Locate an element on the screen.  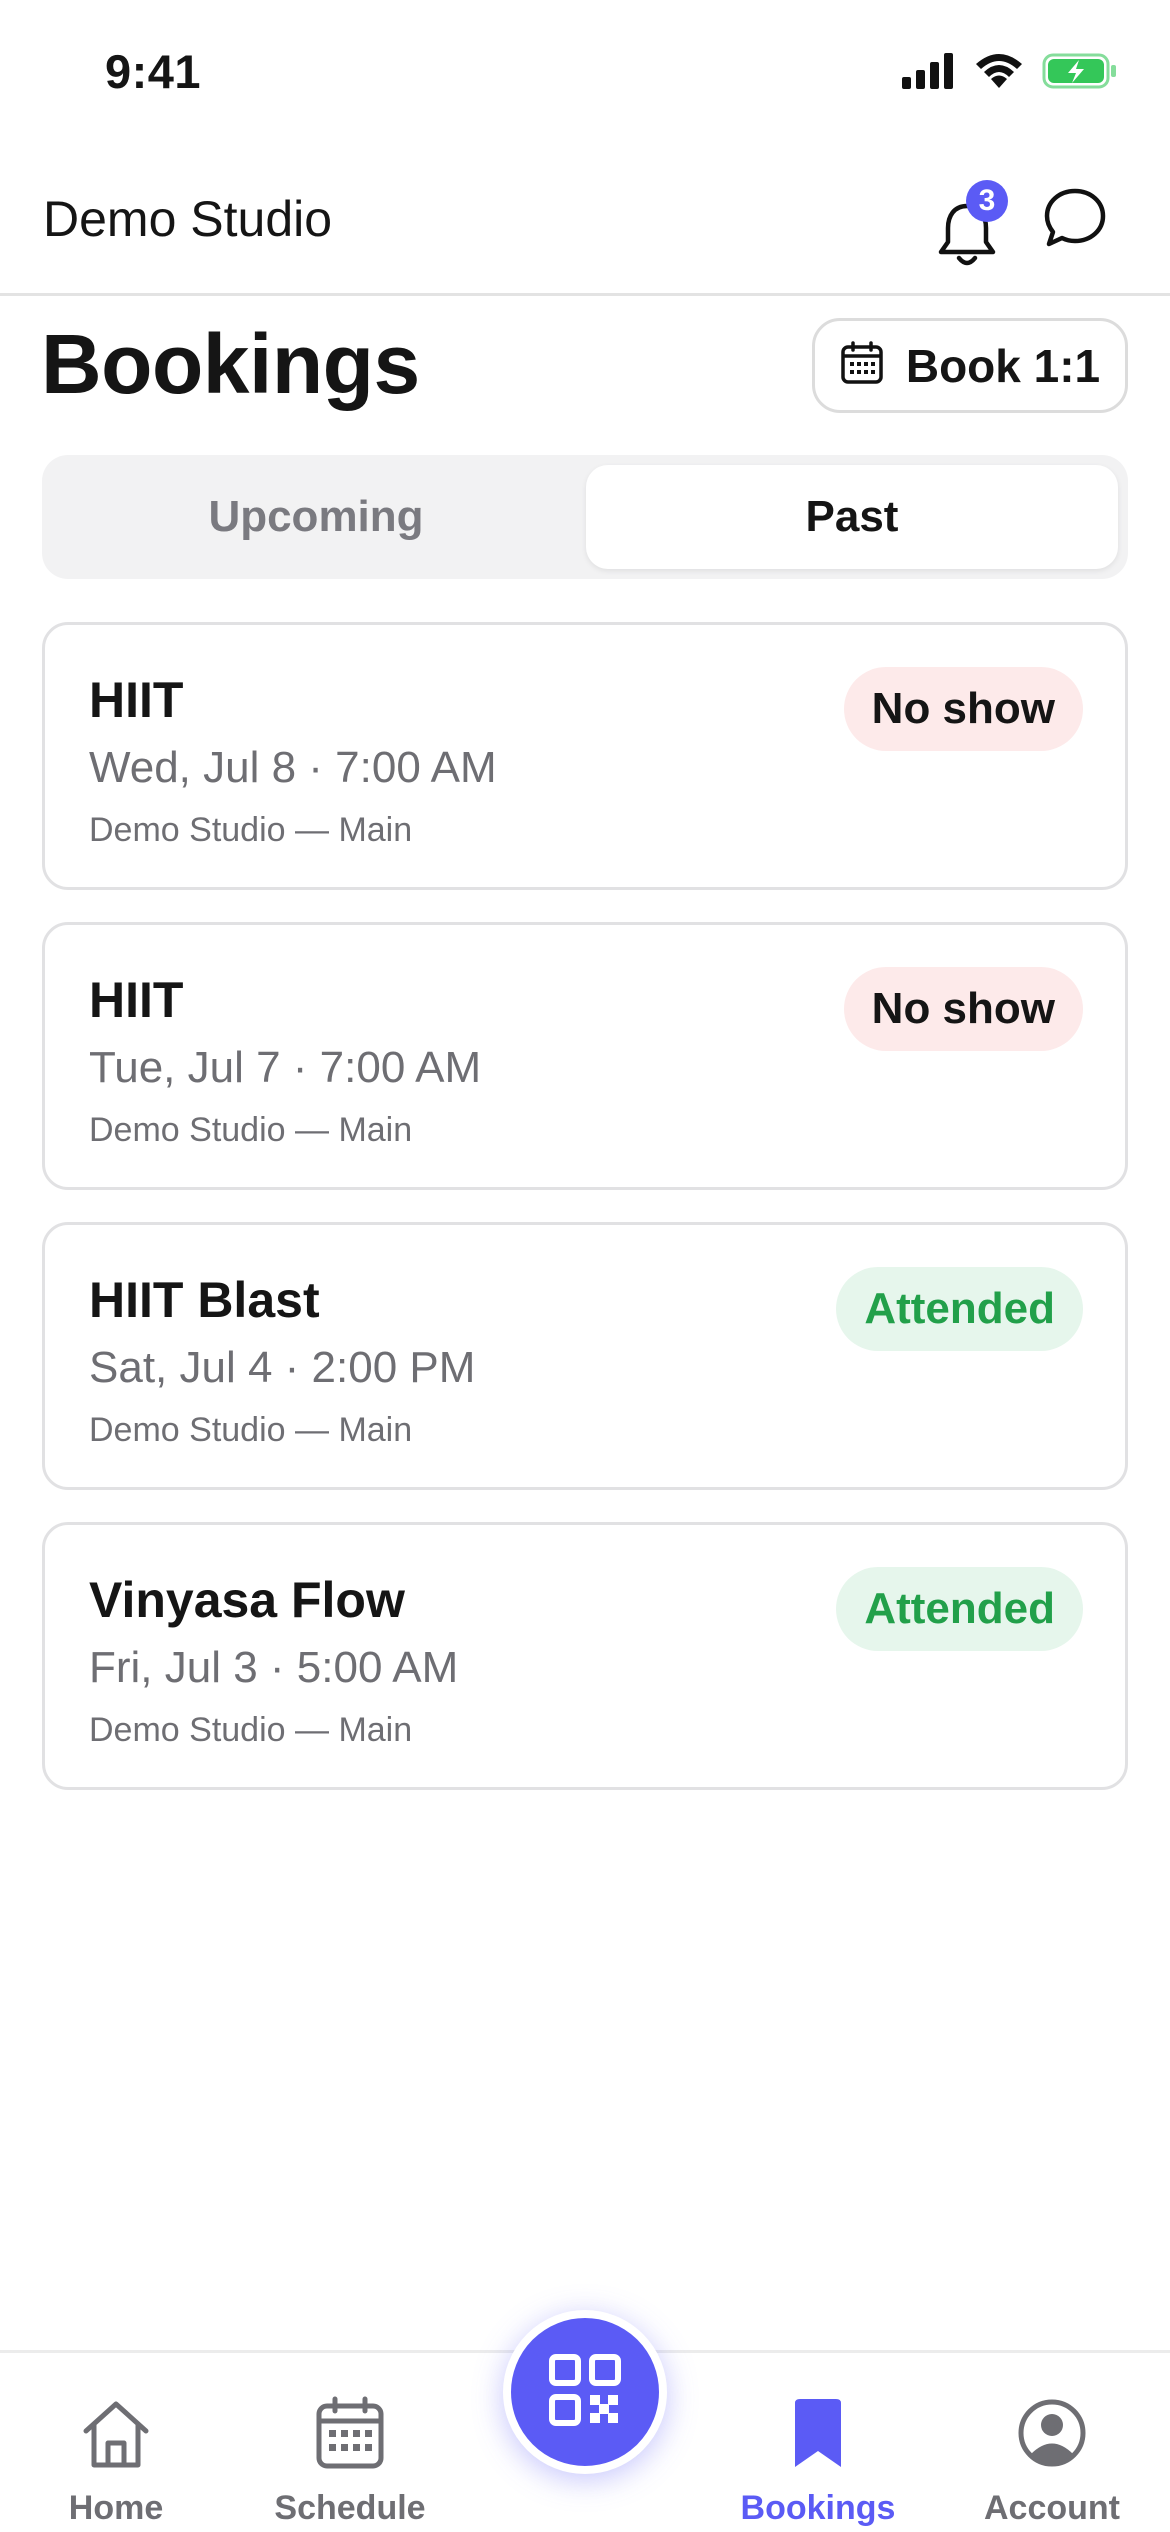
wifi-icon is located at coordinates (999, 73).